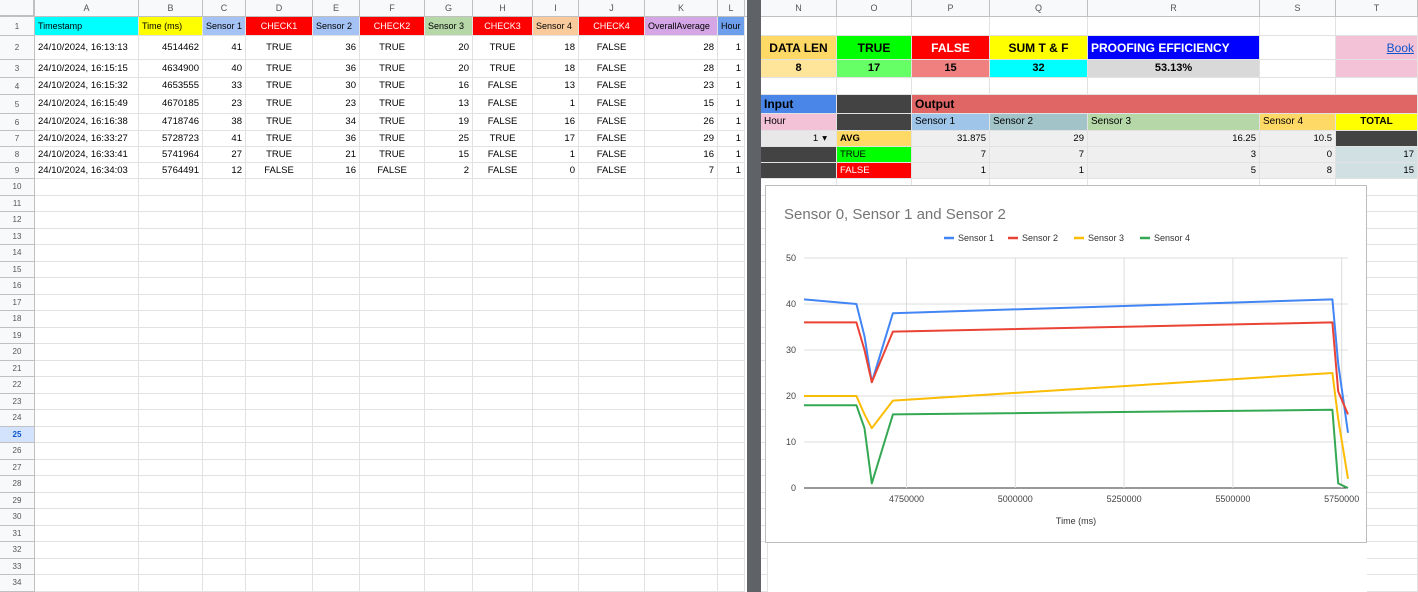 The image size is (1418, 592). What do you see at coordinates (87, 155) in the screenshot?
I see `data-cell: 24/10/2024, 16:33:41` at bounding box center [87, 155].